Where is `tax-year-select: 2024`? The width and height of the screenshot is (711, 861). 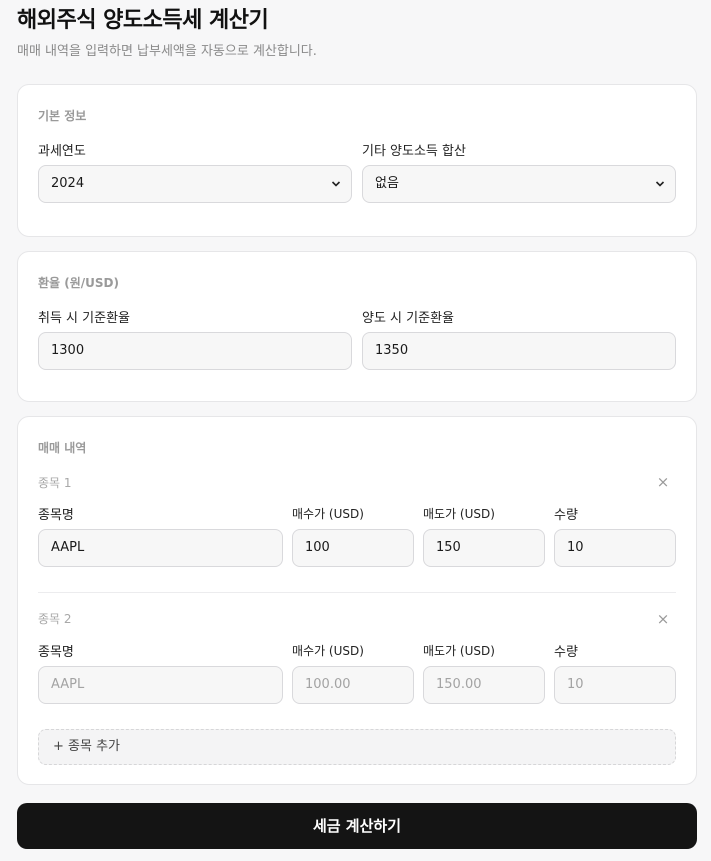 tax-year-select: 2024 is located at coordinates (195, 184).